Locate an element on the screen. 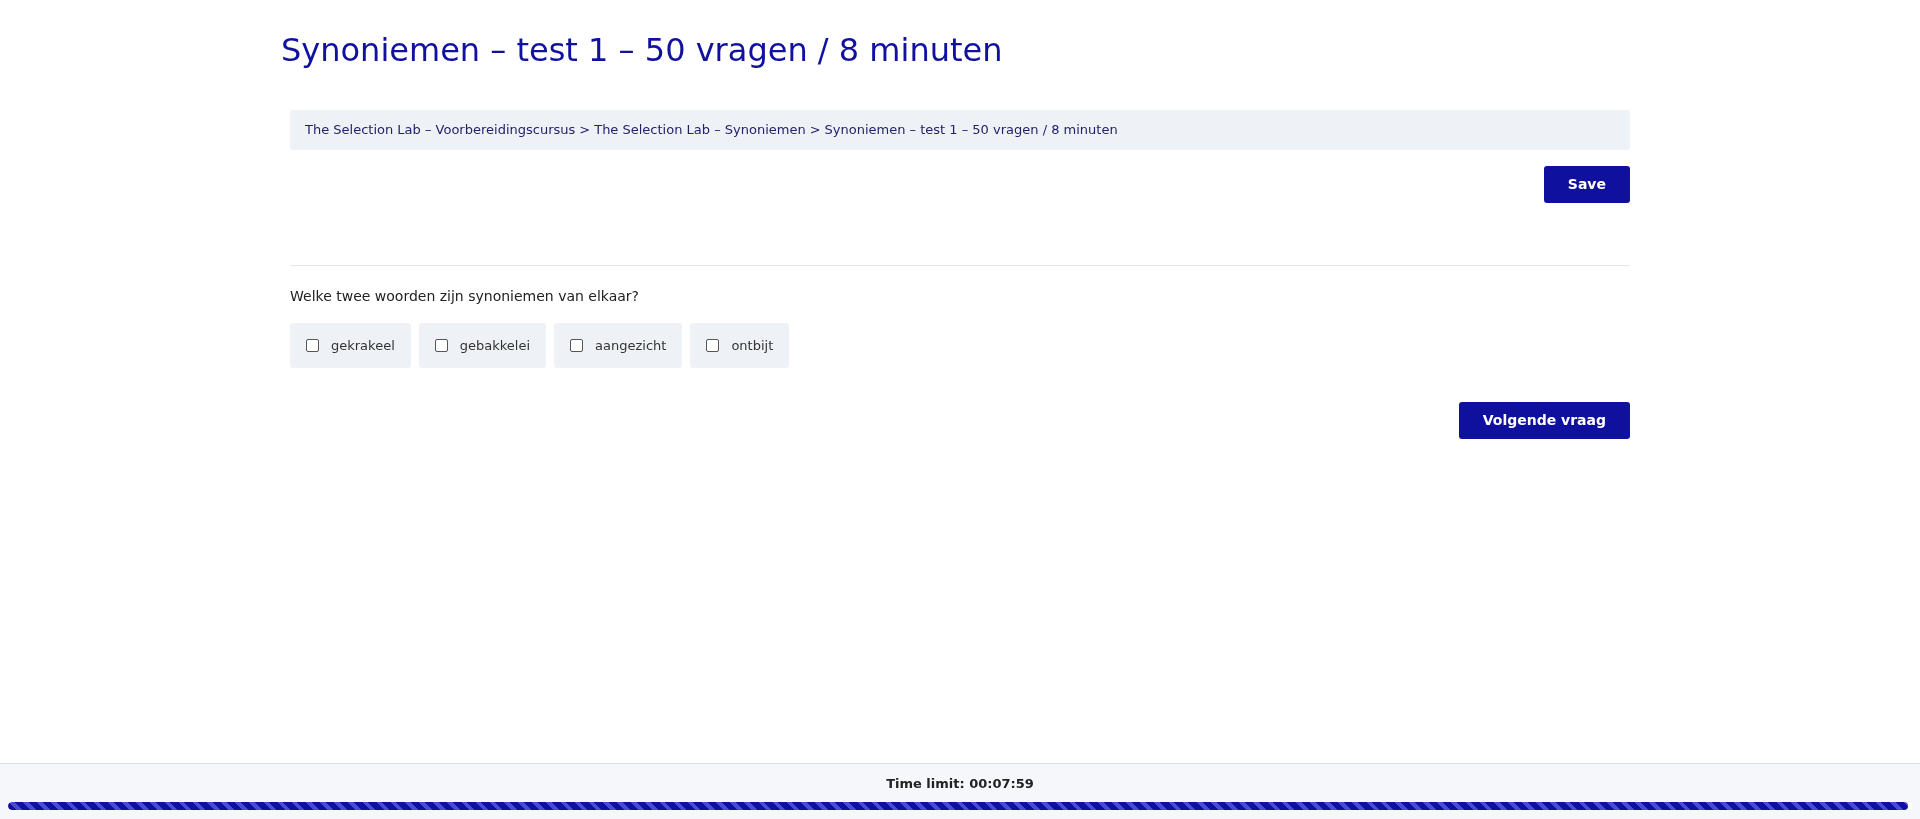 The image size is (1920, 819). answer-option: aangezicht is located at coordinates (618, 345).